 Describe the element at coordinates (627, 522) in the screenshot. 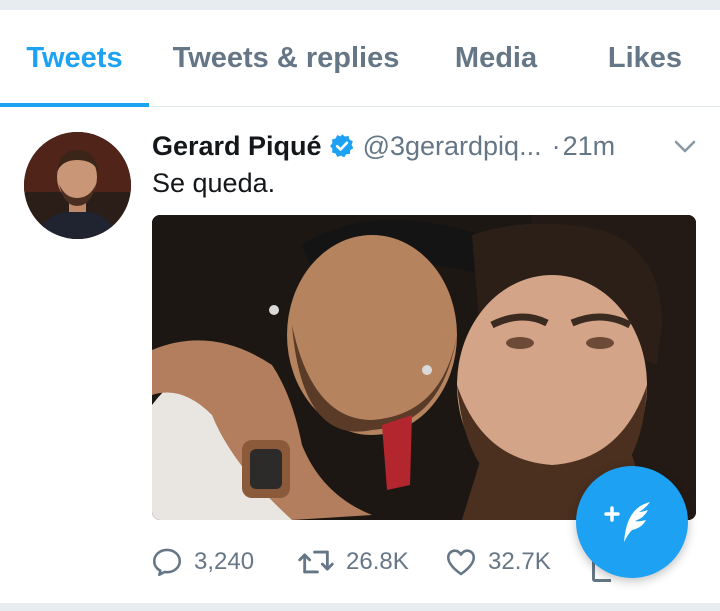

I see `compose-tweet-icon` at that location.